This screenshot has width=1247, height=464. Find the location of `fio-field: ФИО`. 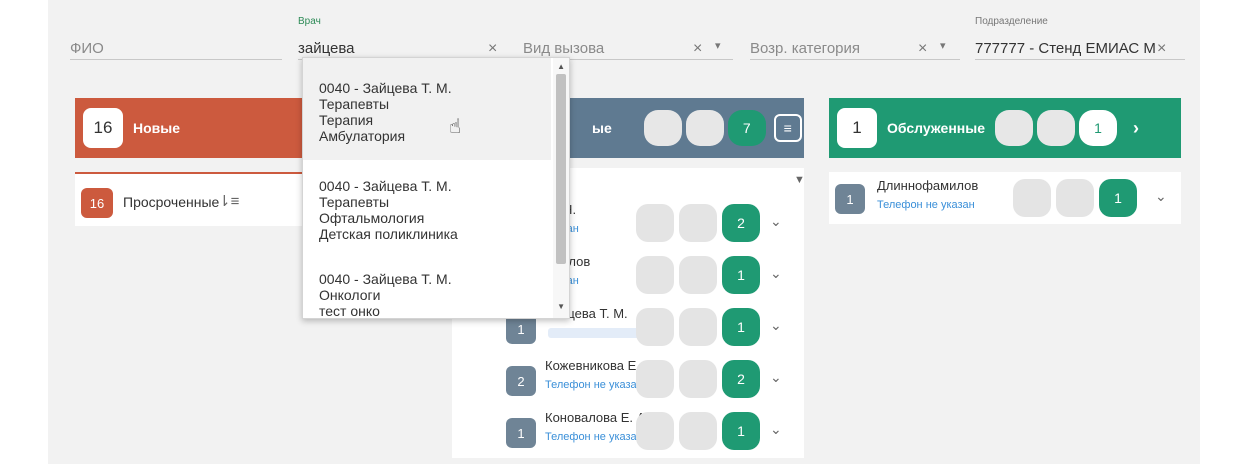

fio-field: ФИО is located at coordinates (176, 45).